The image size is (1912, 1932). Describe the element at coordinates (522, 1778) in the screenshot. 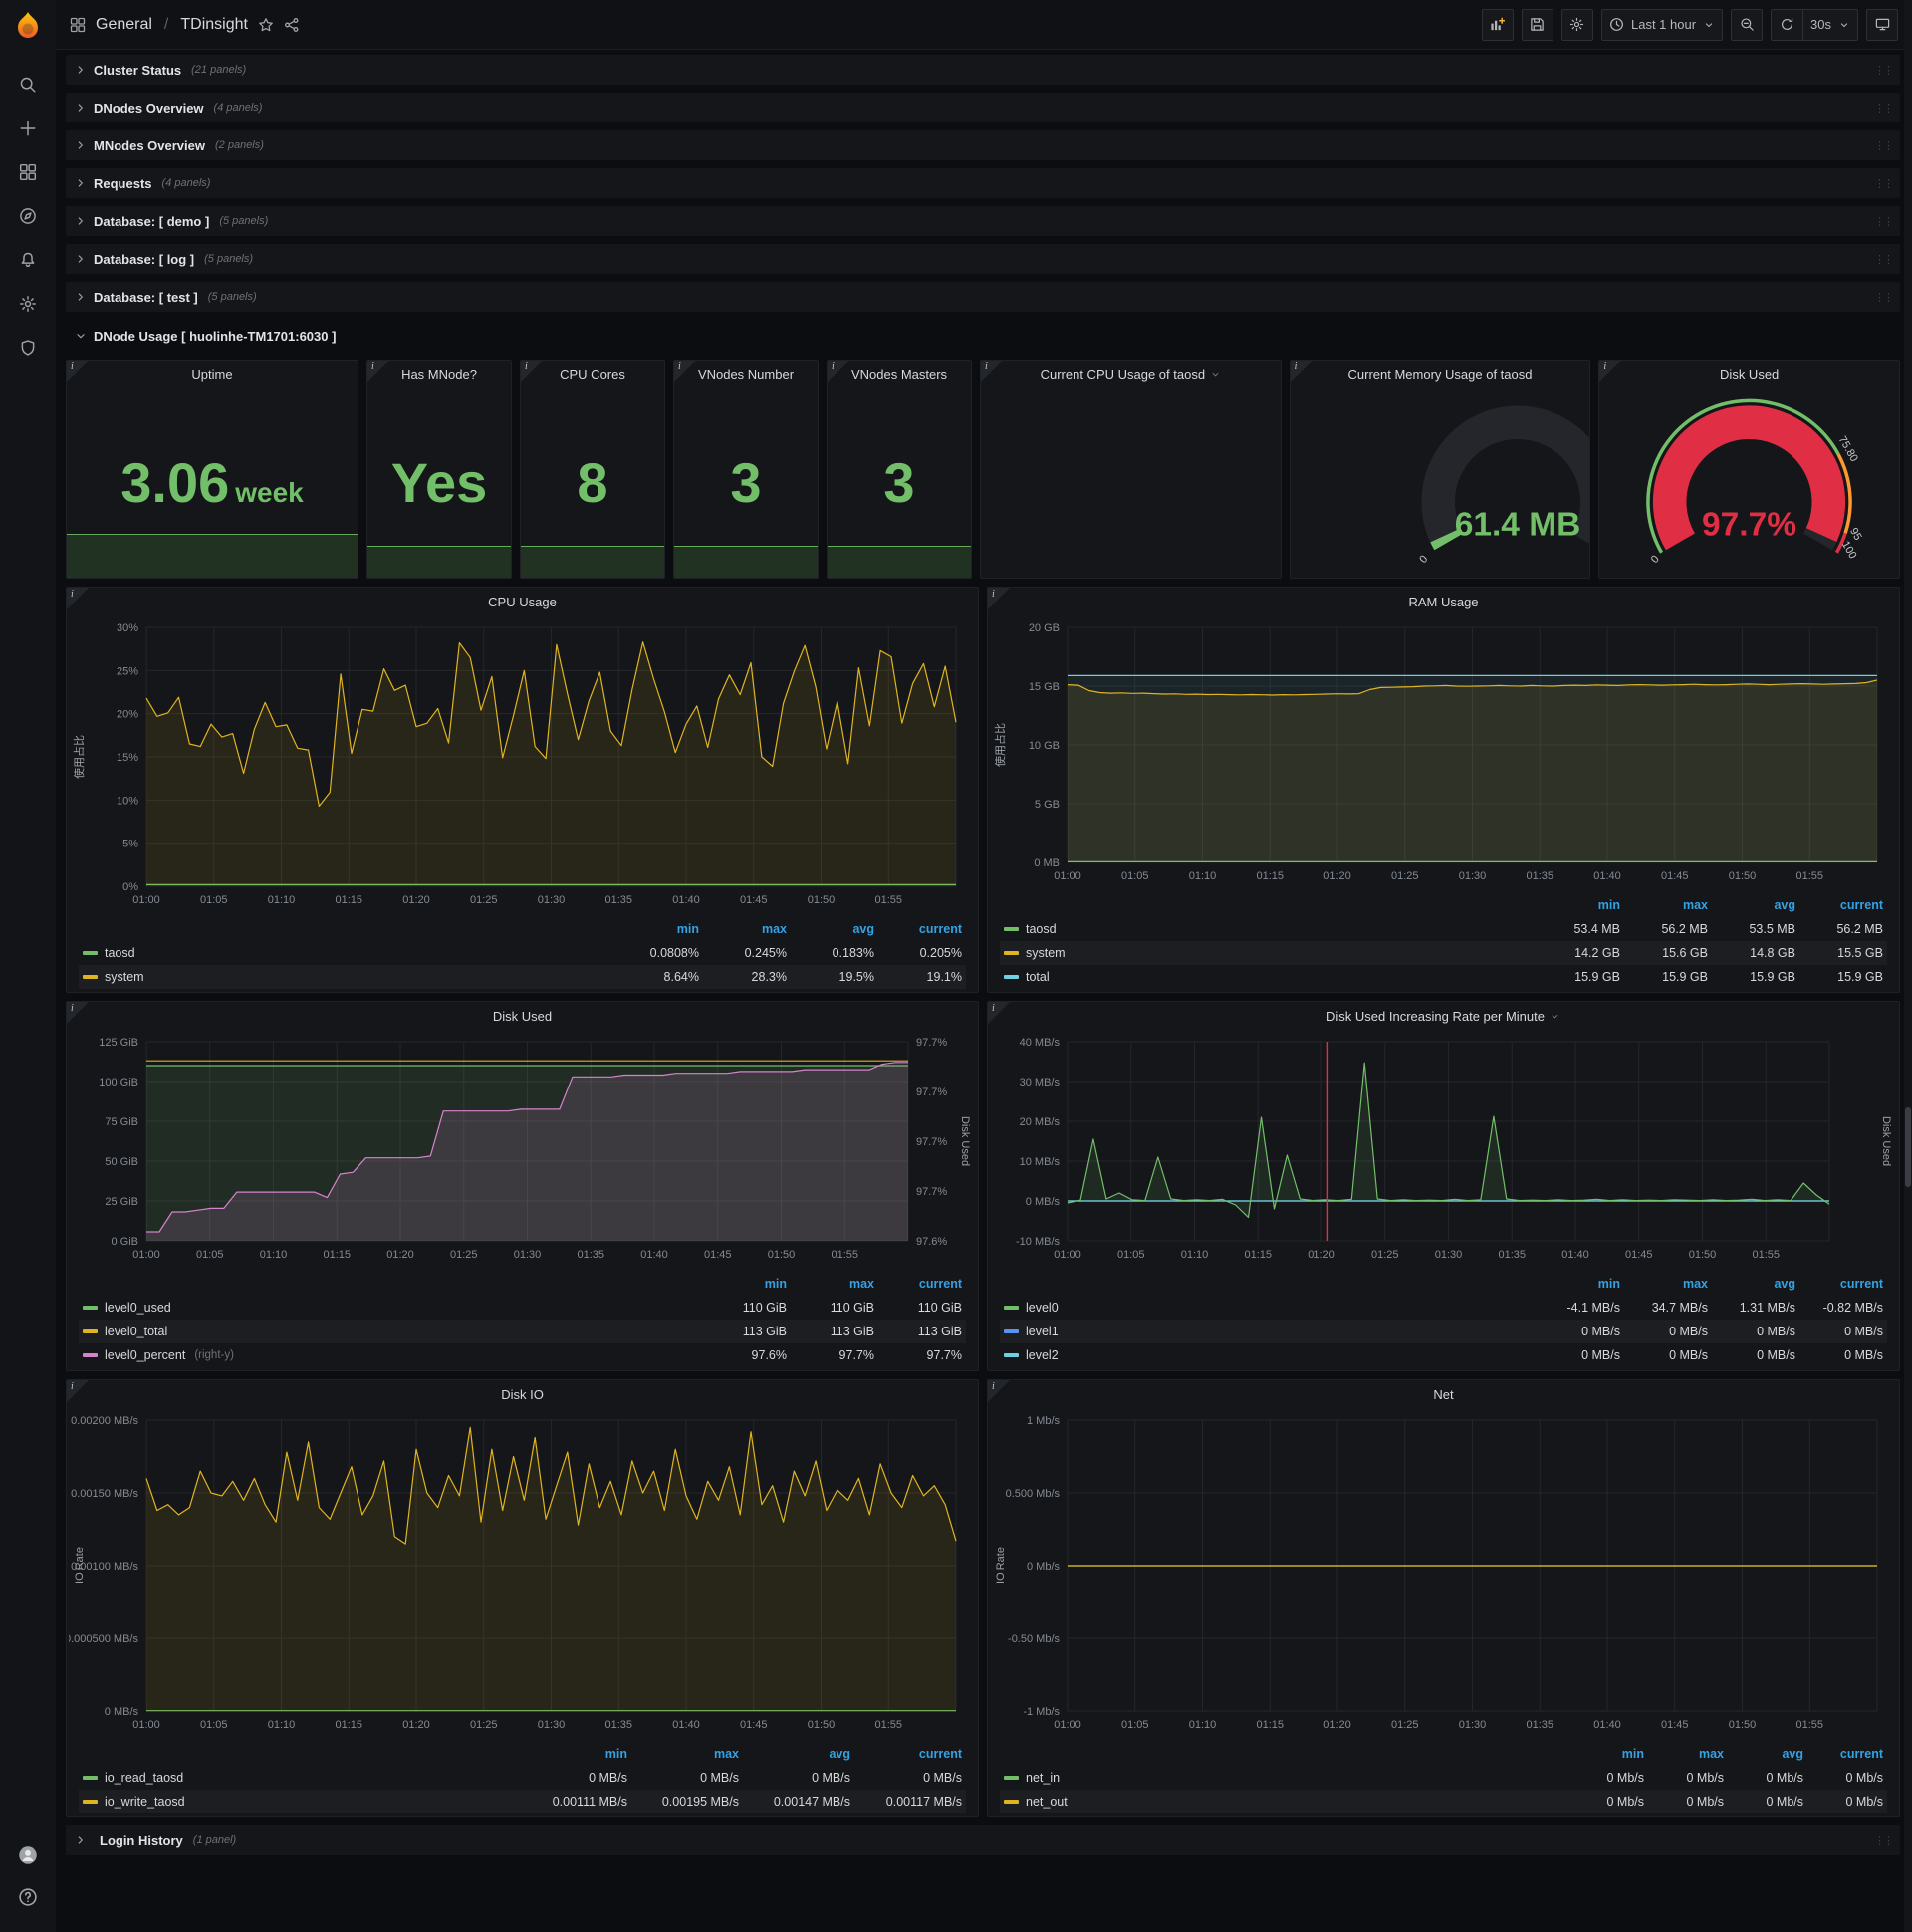

I see `legend-row: io_read_taosd 0 MB/s 0 MB/s 0 MB/s 0 MB/s` at that location.